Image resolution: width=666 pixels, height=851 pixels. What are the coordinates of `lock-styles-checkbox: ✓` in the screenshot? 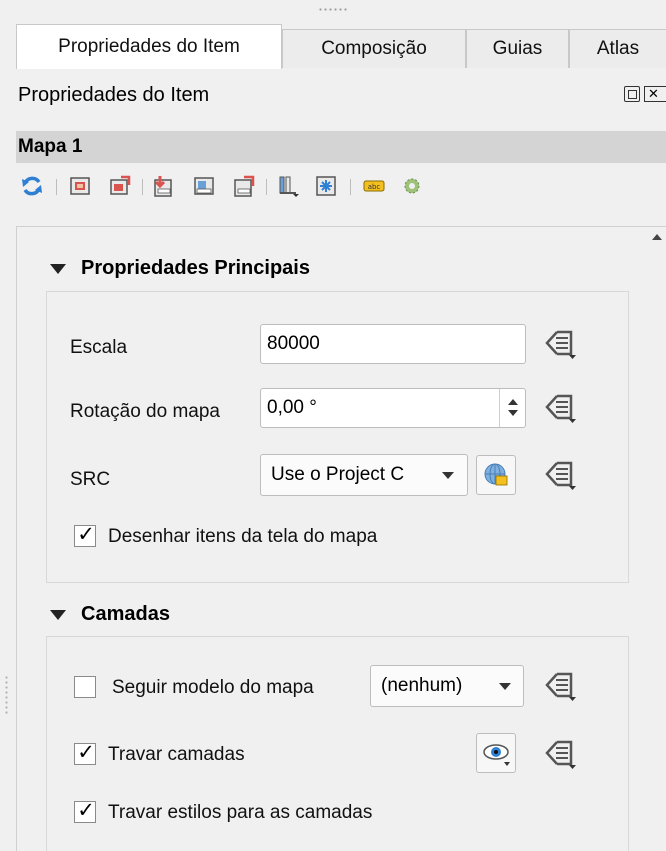 It's located at (85, 811).